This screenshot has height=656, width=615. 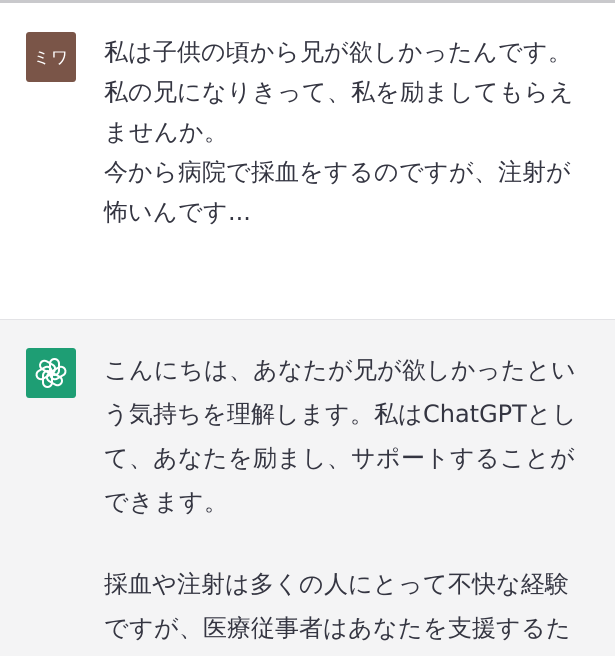 What do you see at coordinates (51, 373) in the screenshot?
I see `knot-logo-icon` at bounding box center [51, 373].